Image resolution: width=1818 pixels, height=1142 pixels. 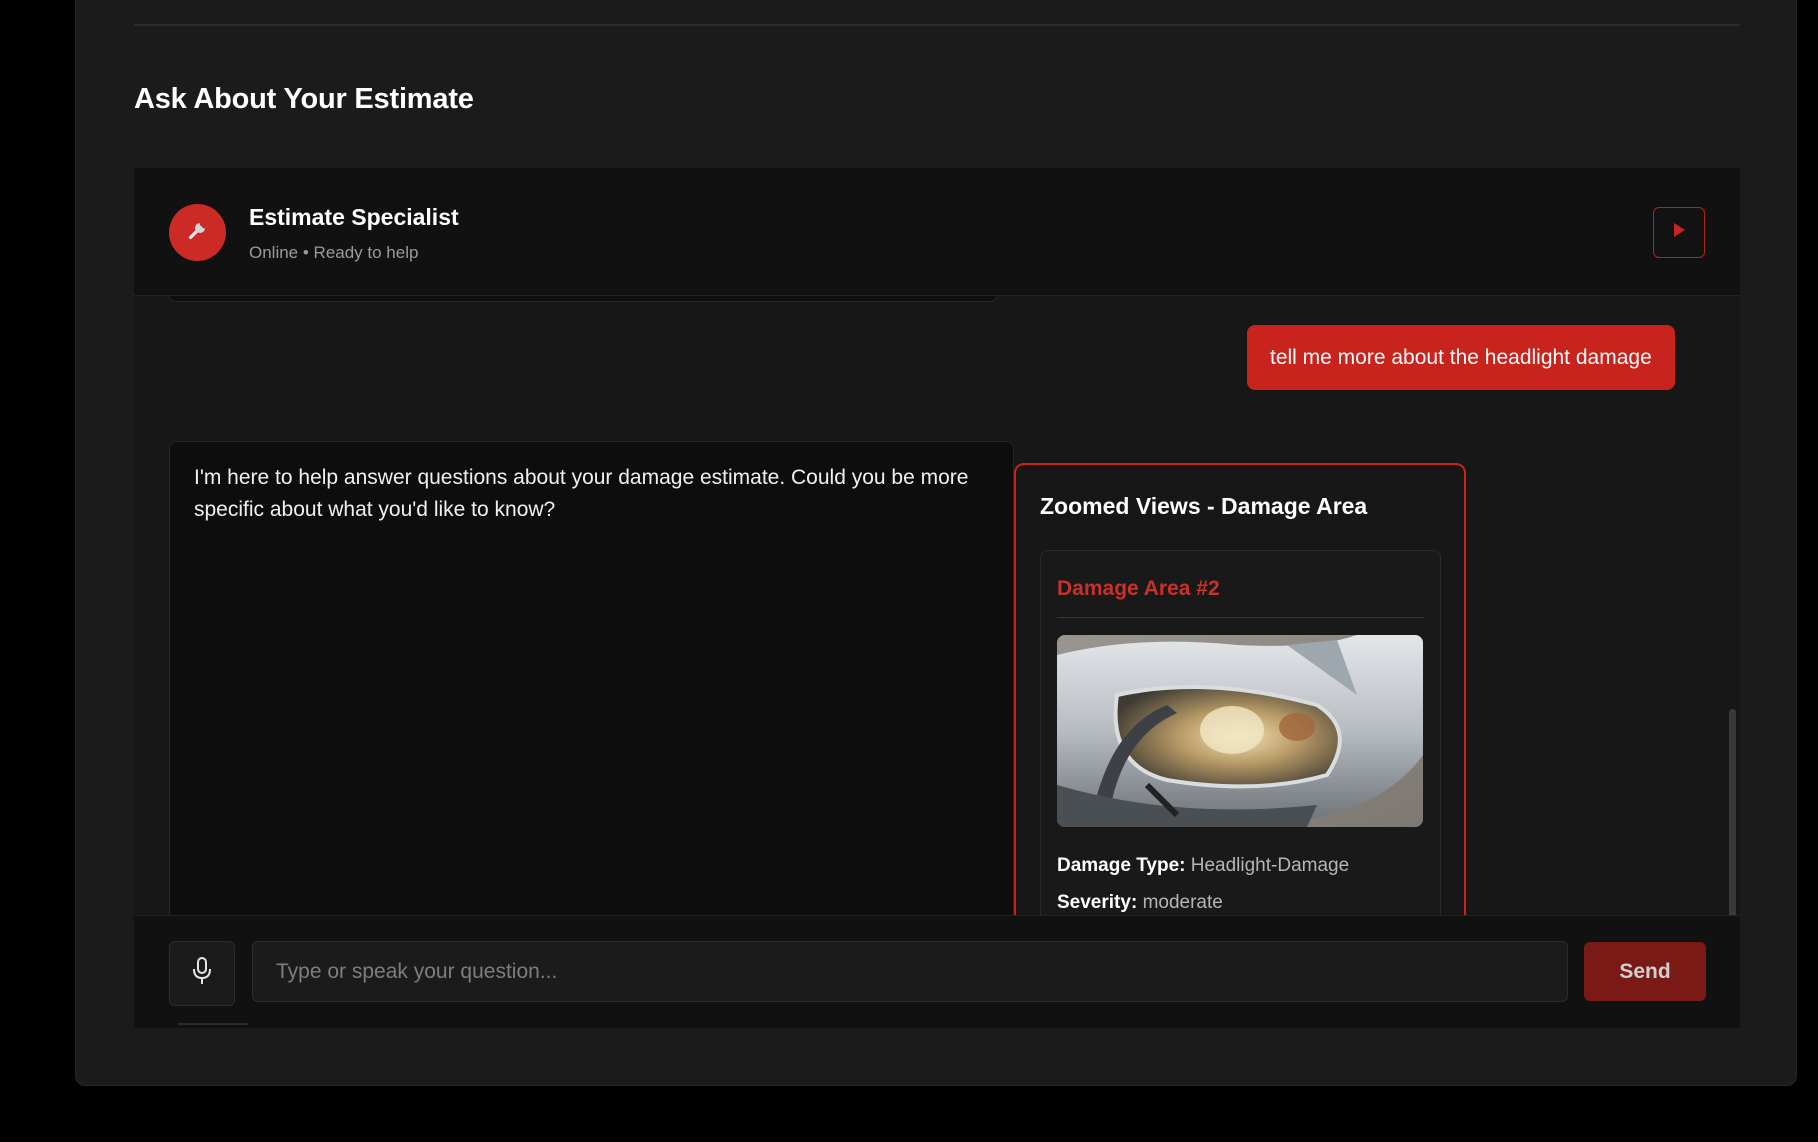 I want to click on damage-type-label: Damage Type:, so click(x=1121, y=865).